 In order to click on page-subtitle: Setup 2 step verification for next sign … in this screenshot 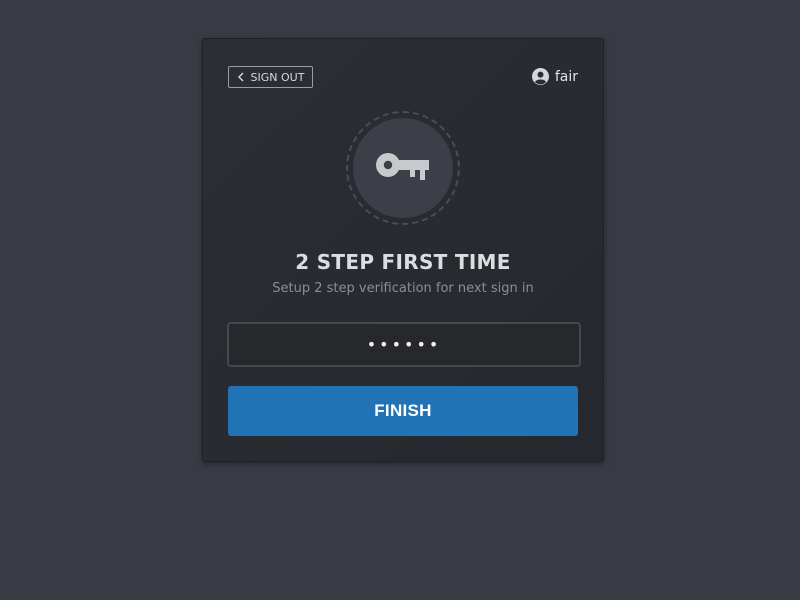, I will do `click(403, 288)`.